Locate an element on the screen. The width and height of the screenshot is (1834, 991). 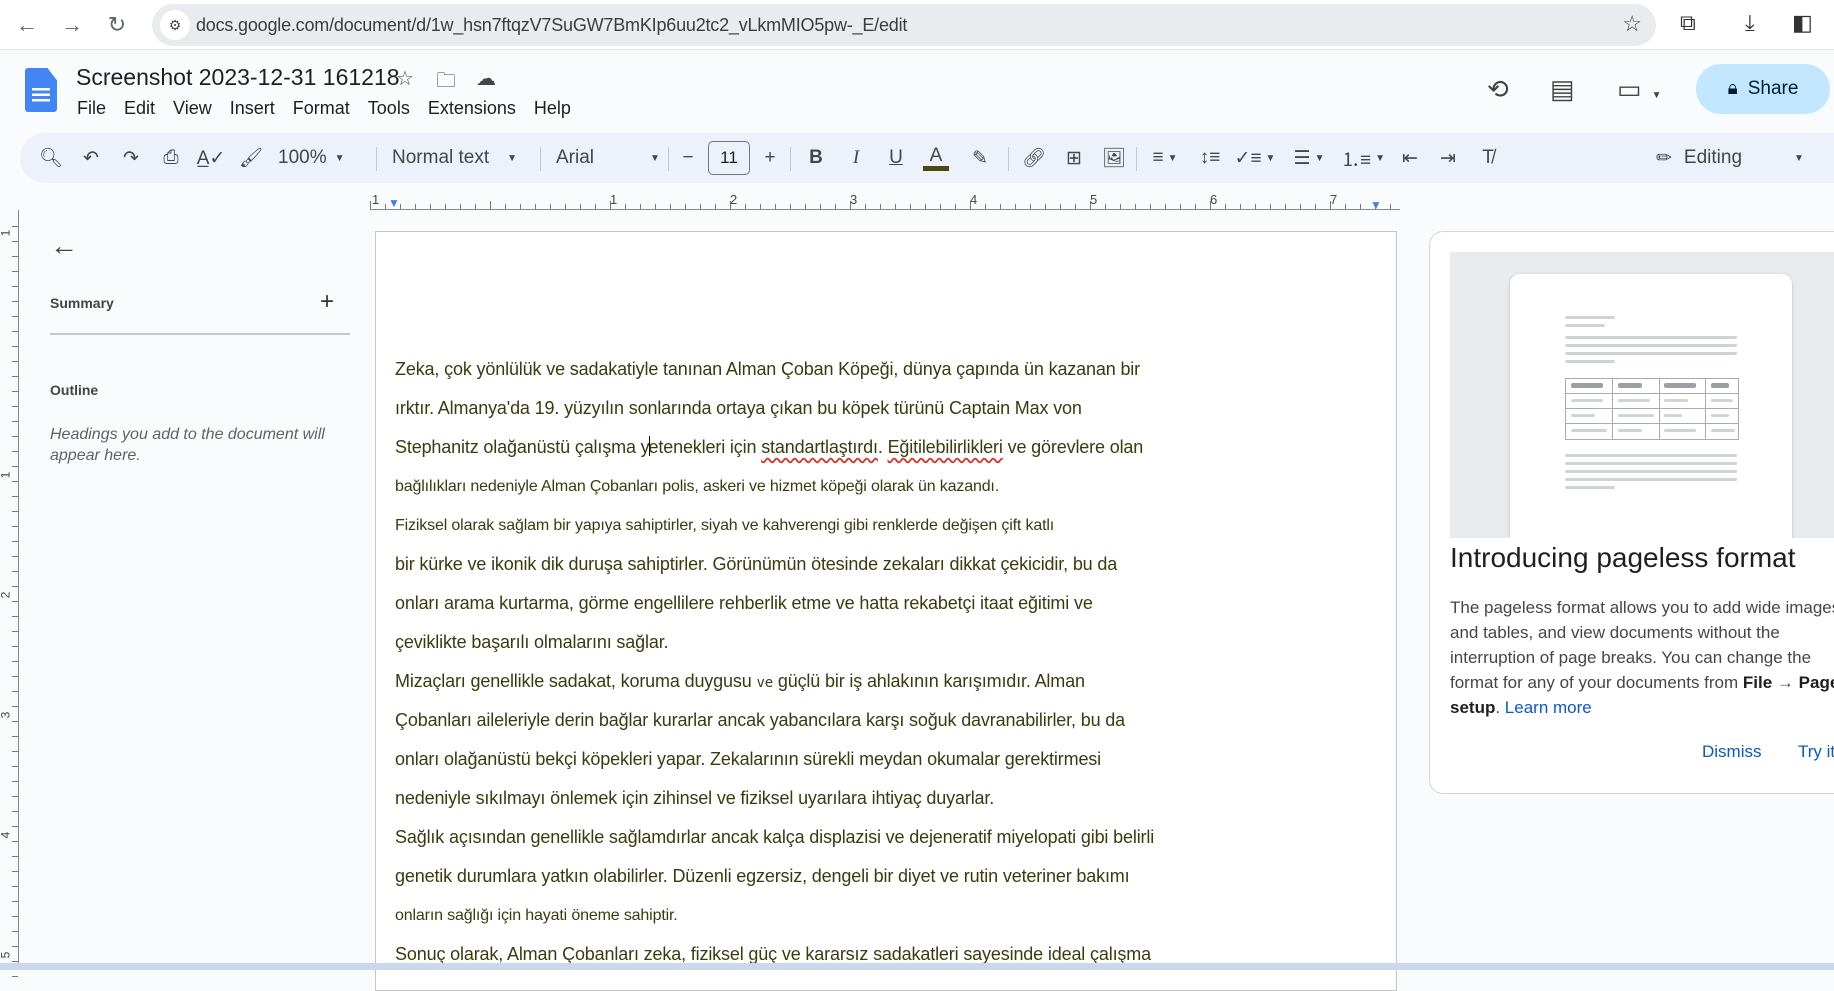
numbered-list-icon: ⒈≡ ▼ is located at coordinates (1363, 158).